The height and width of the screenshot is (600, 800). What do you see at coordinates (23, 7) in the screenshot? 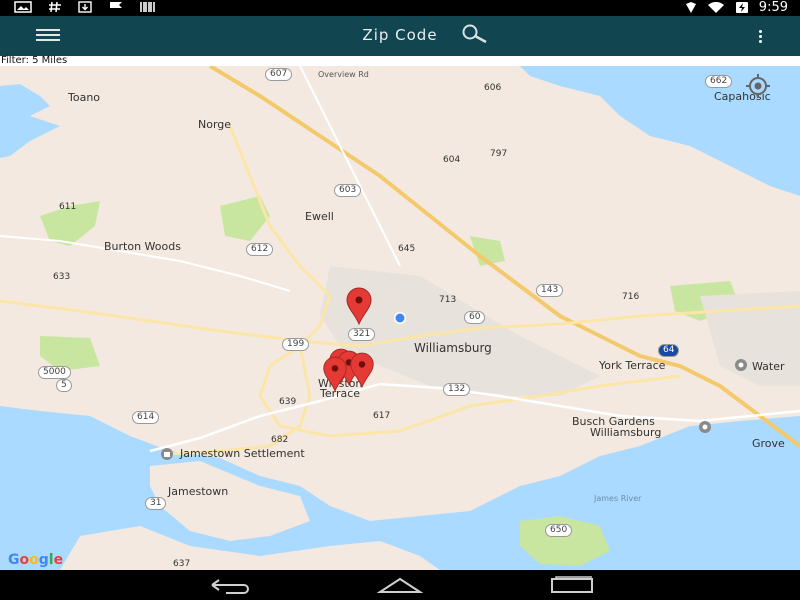
I see `image-notification-icon` at bounding box center [23, 7].